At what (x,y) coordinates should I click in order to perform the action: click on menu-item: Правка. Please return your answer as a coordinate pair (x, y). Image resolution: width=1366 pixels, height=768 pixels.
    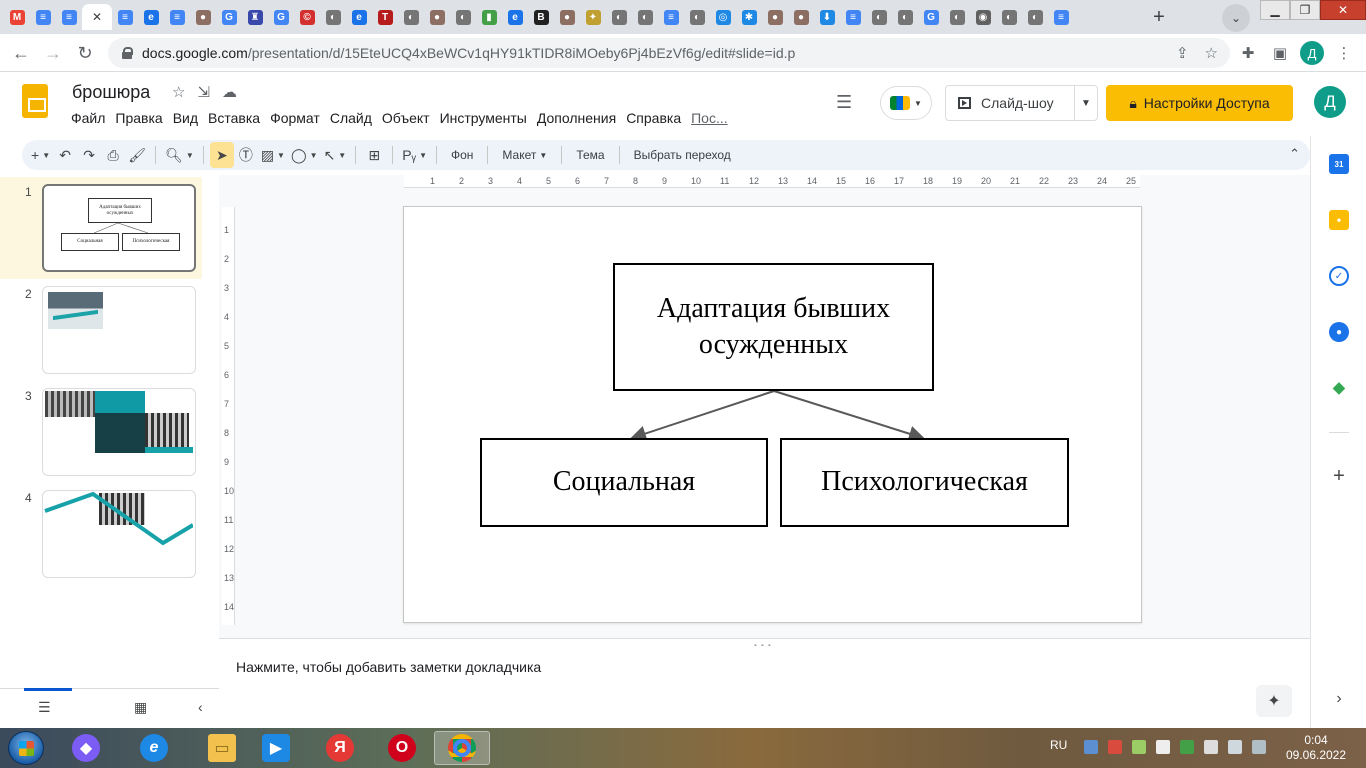
    Looking at the image, I should click on (138, 118).